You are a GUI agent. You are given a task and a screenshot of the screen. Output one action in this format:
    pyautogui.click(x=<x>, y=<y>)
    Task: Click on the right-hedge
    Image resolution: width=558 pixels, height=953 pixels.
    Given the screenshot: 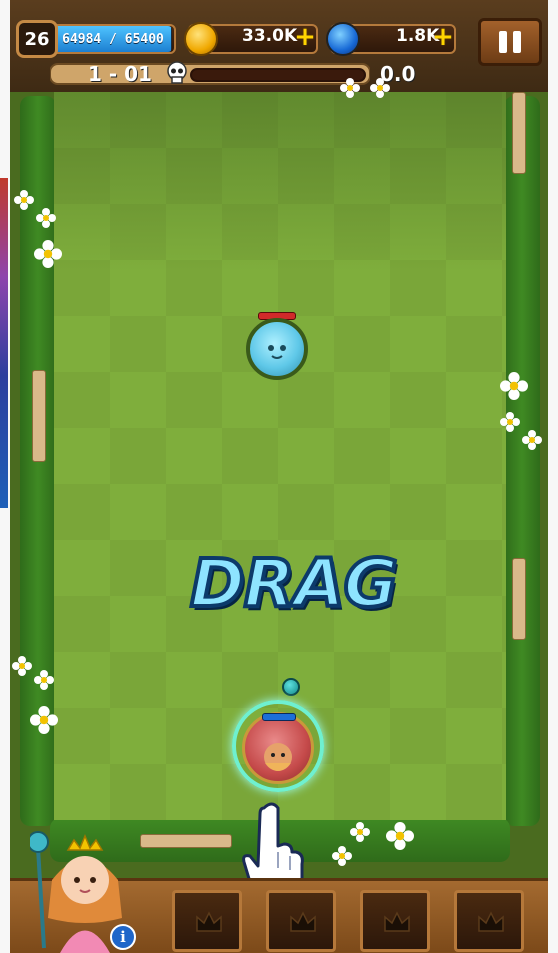 What is the action you would take?
    pyautogui.click(x=522, y=461)
    